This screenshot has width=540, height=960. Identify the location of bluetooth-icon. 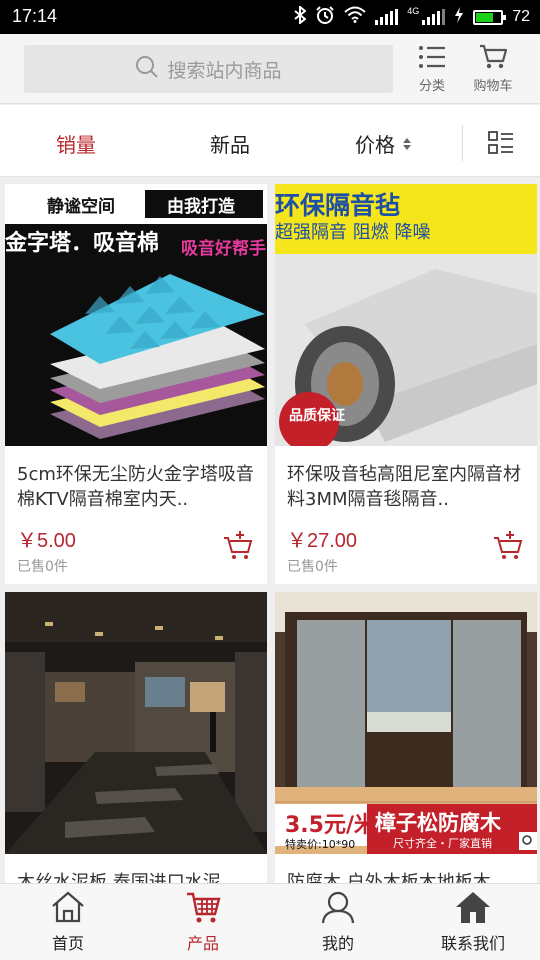
(300, 16).